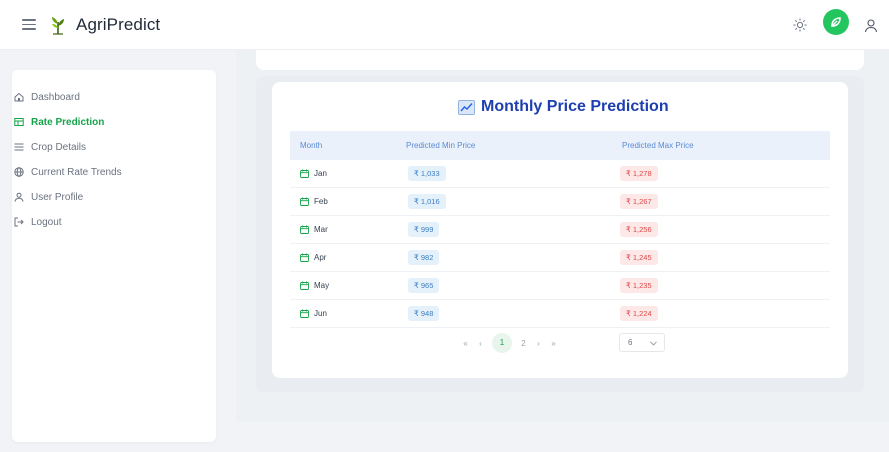 This screenshot has height=452, width=889. What do you see at coordinates (444, 25) in the screenshot?
I see `top-header: AgriPredict` at bounding box center [444, 25].